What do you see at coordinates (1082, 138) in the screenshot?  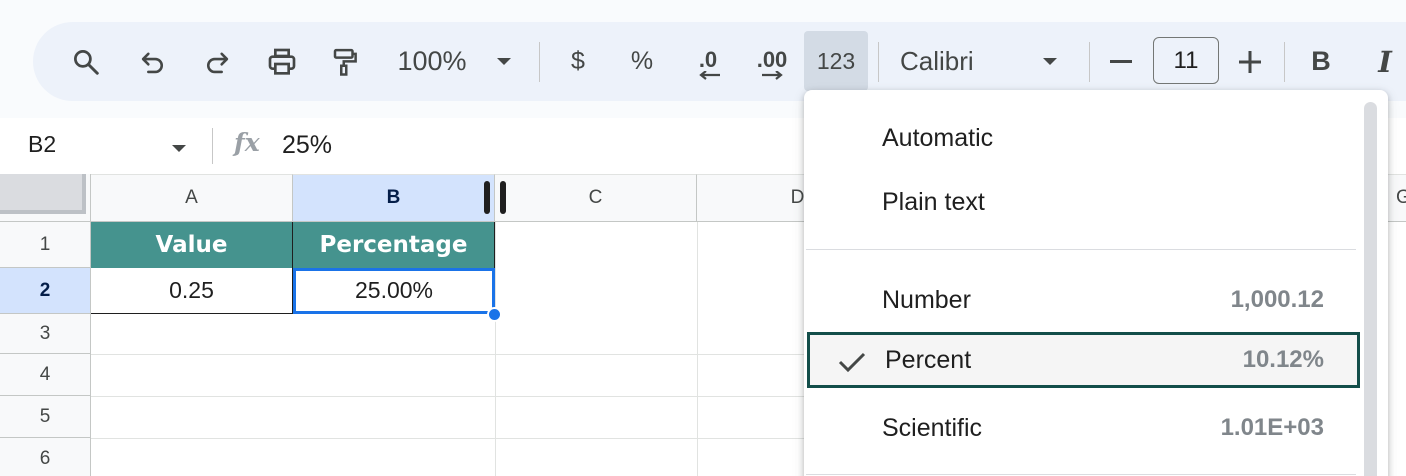 I see `menu-item-automatic: Automatic` at bounding box center [1082, 138].